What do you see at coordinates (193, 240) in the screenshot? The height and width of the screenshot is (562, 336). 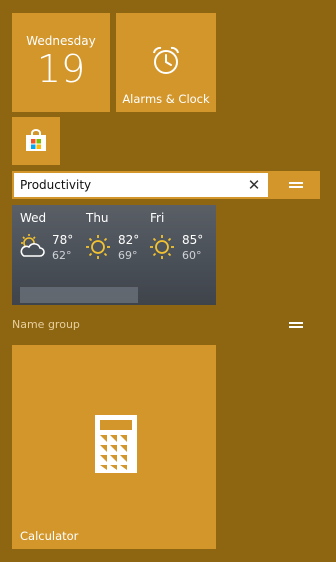 I see `weather-high: 85°` at bounding box center [193, 240].